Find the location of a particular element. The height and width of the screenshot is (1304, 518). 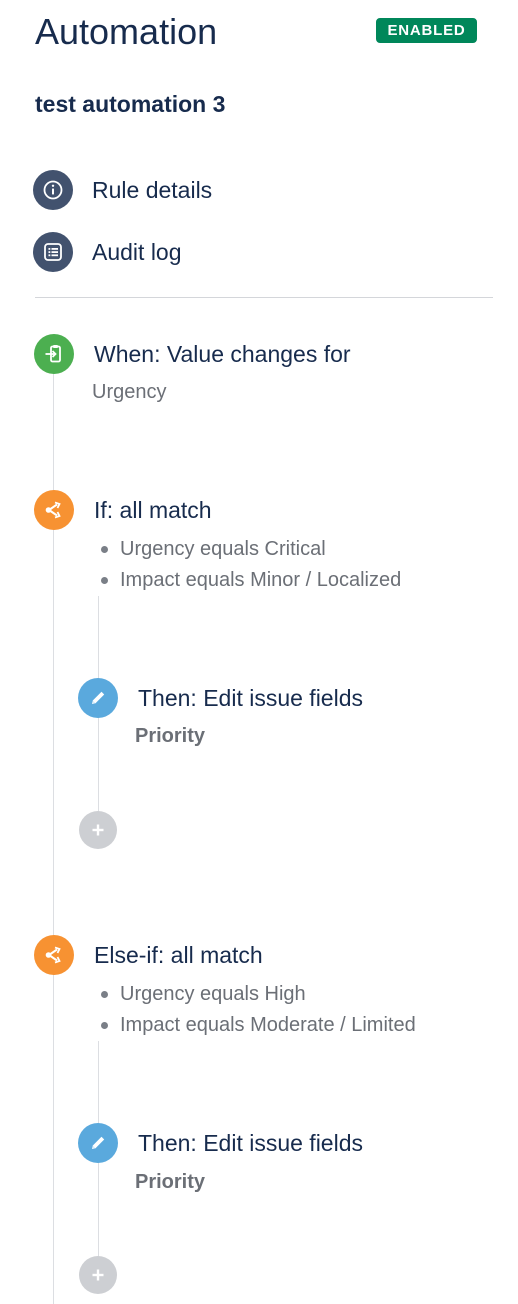

status-badge: ENABLED is located at coordinates (426, 30).